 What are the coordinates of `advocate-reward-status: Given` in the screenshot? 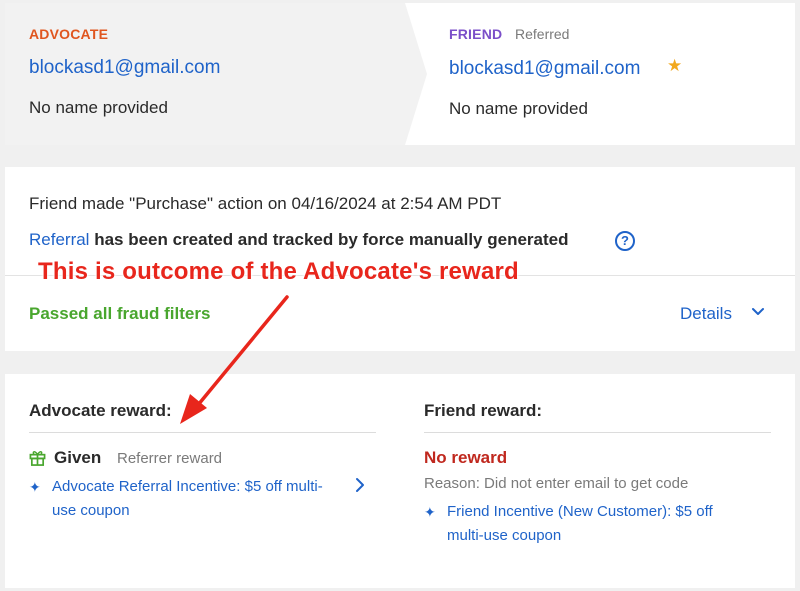 It's located at (78, 457).